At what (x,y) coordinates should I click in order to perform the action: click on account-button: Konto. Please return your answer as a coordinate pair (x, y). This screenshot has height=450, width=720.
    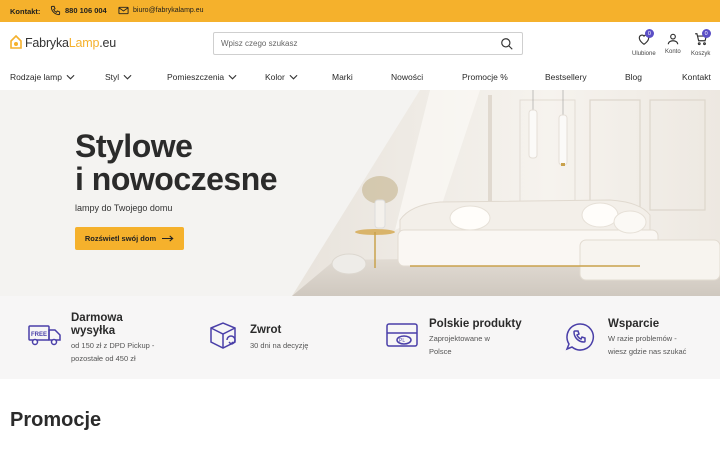
    Looking at the image, I should click on (673, 43).